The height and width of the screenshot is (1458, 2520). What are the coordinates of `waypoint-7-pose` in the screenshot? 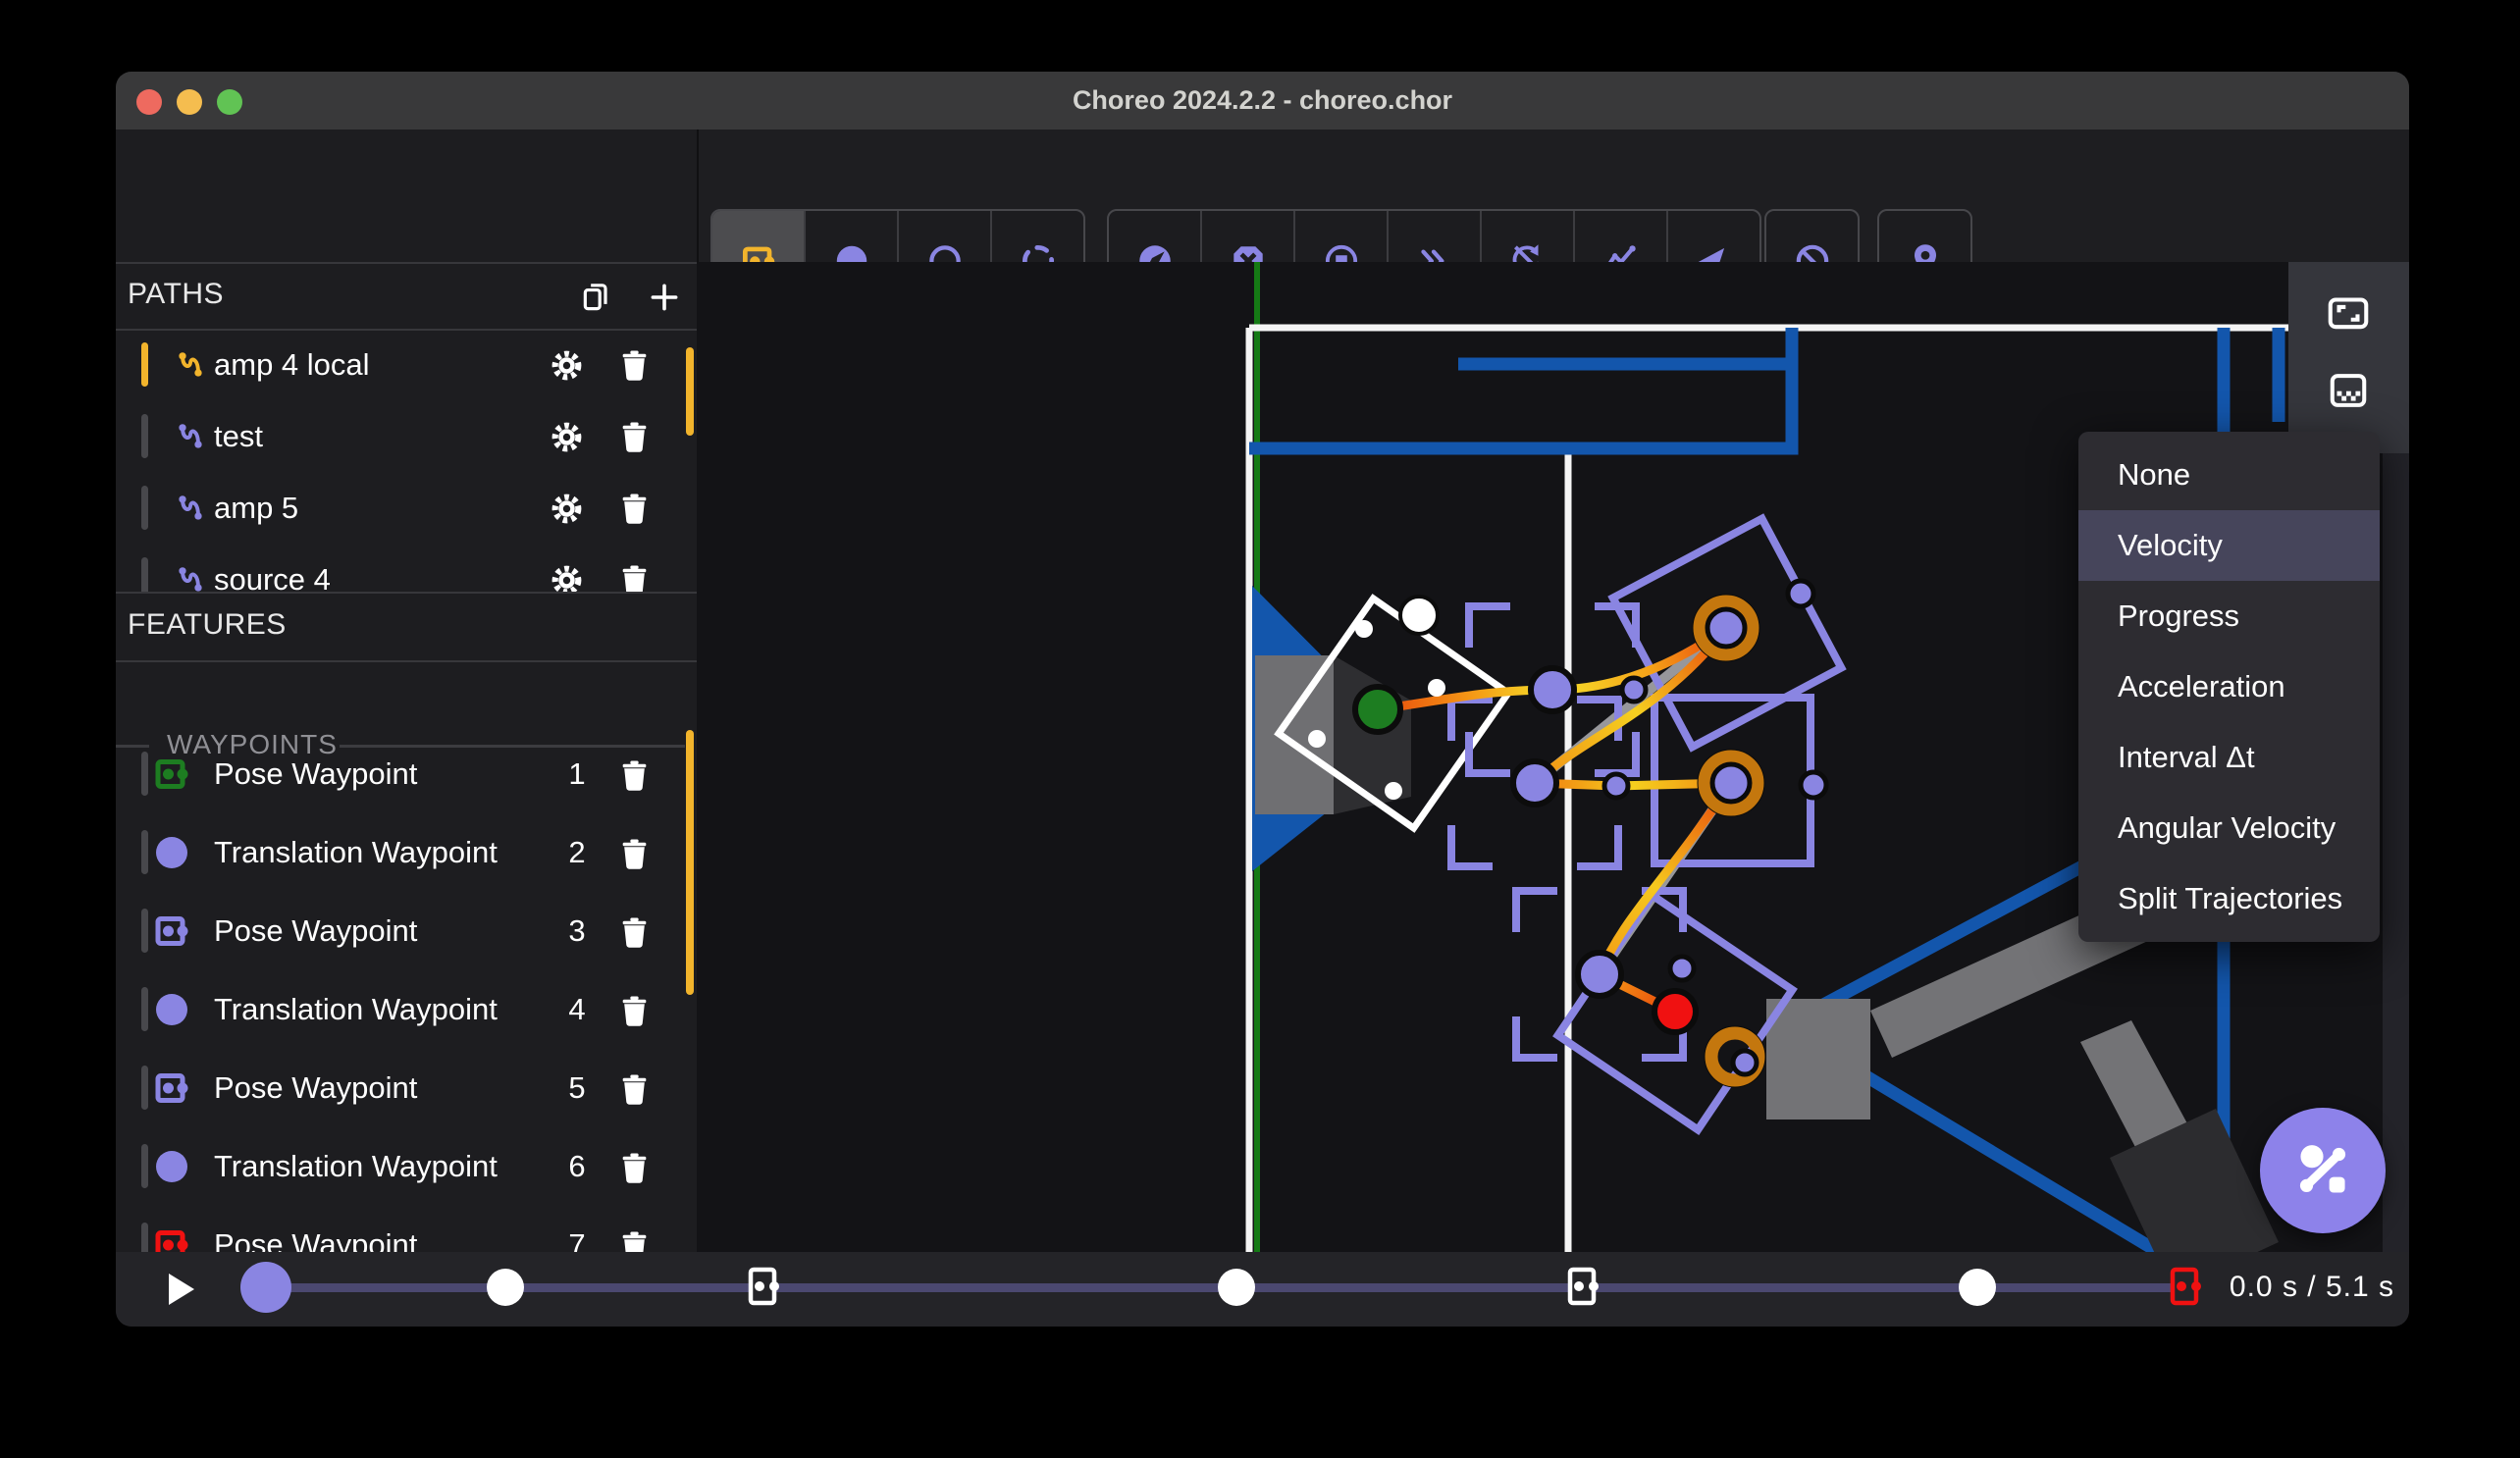 It's located at (1675, 1012).